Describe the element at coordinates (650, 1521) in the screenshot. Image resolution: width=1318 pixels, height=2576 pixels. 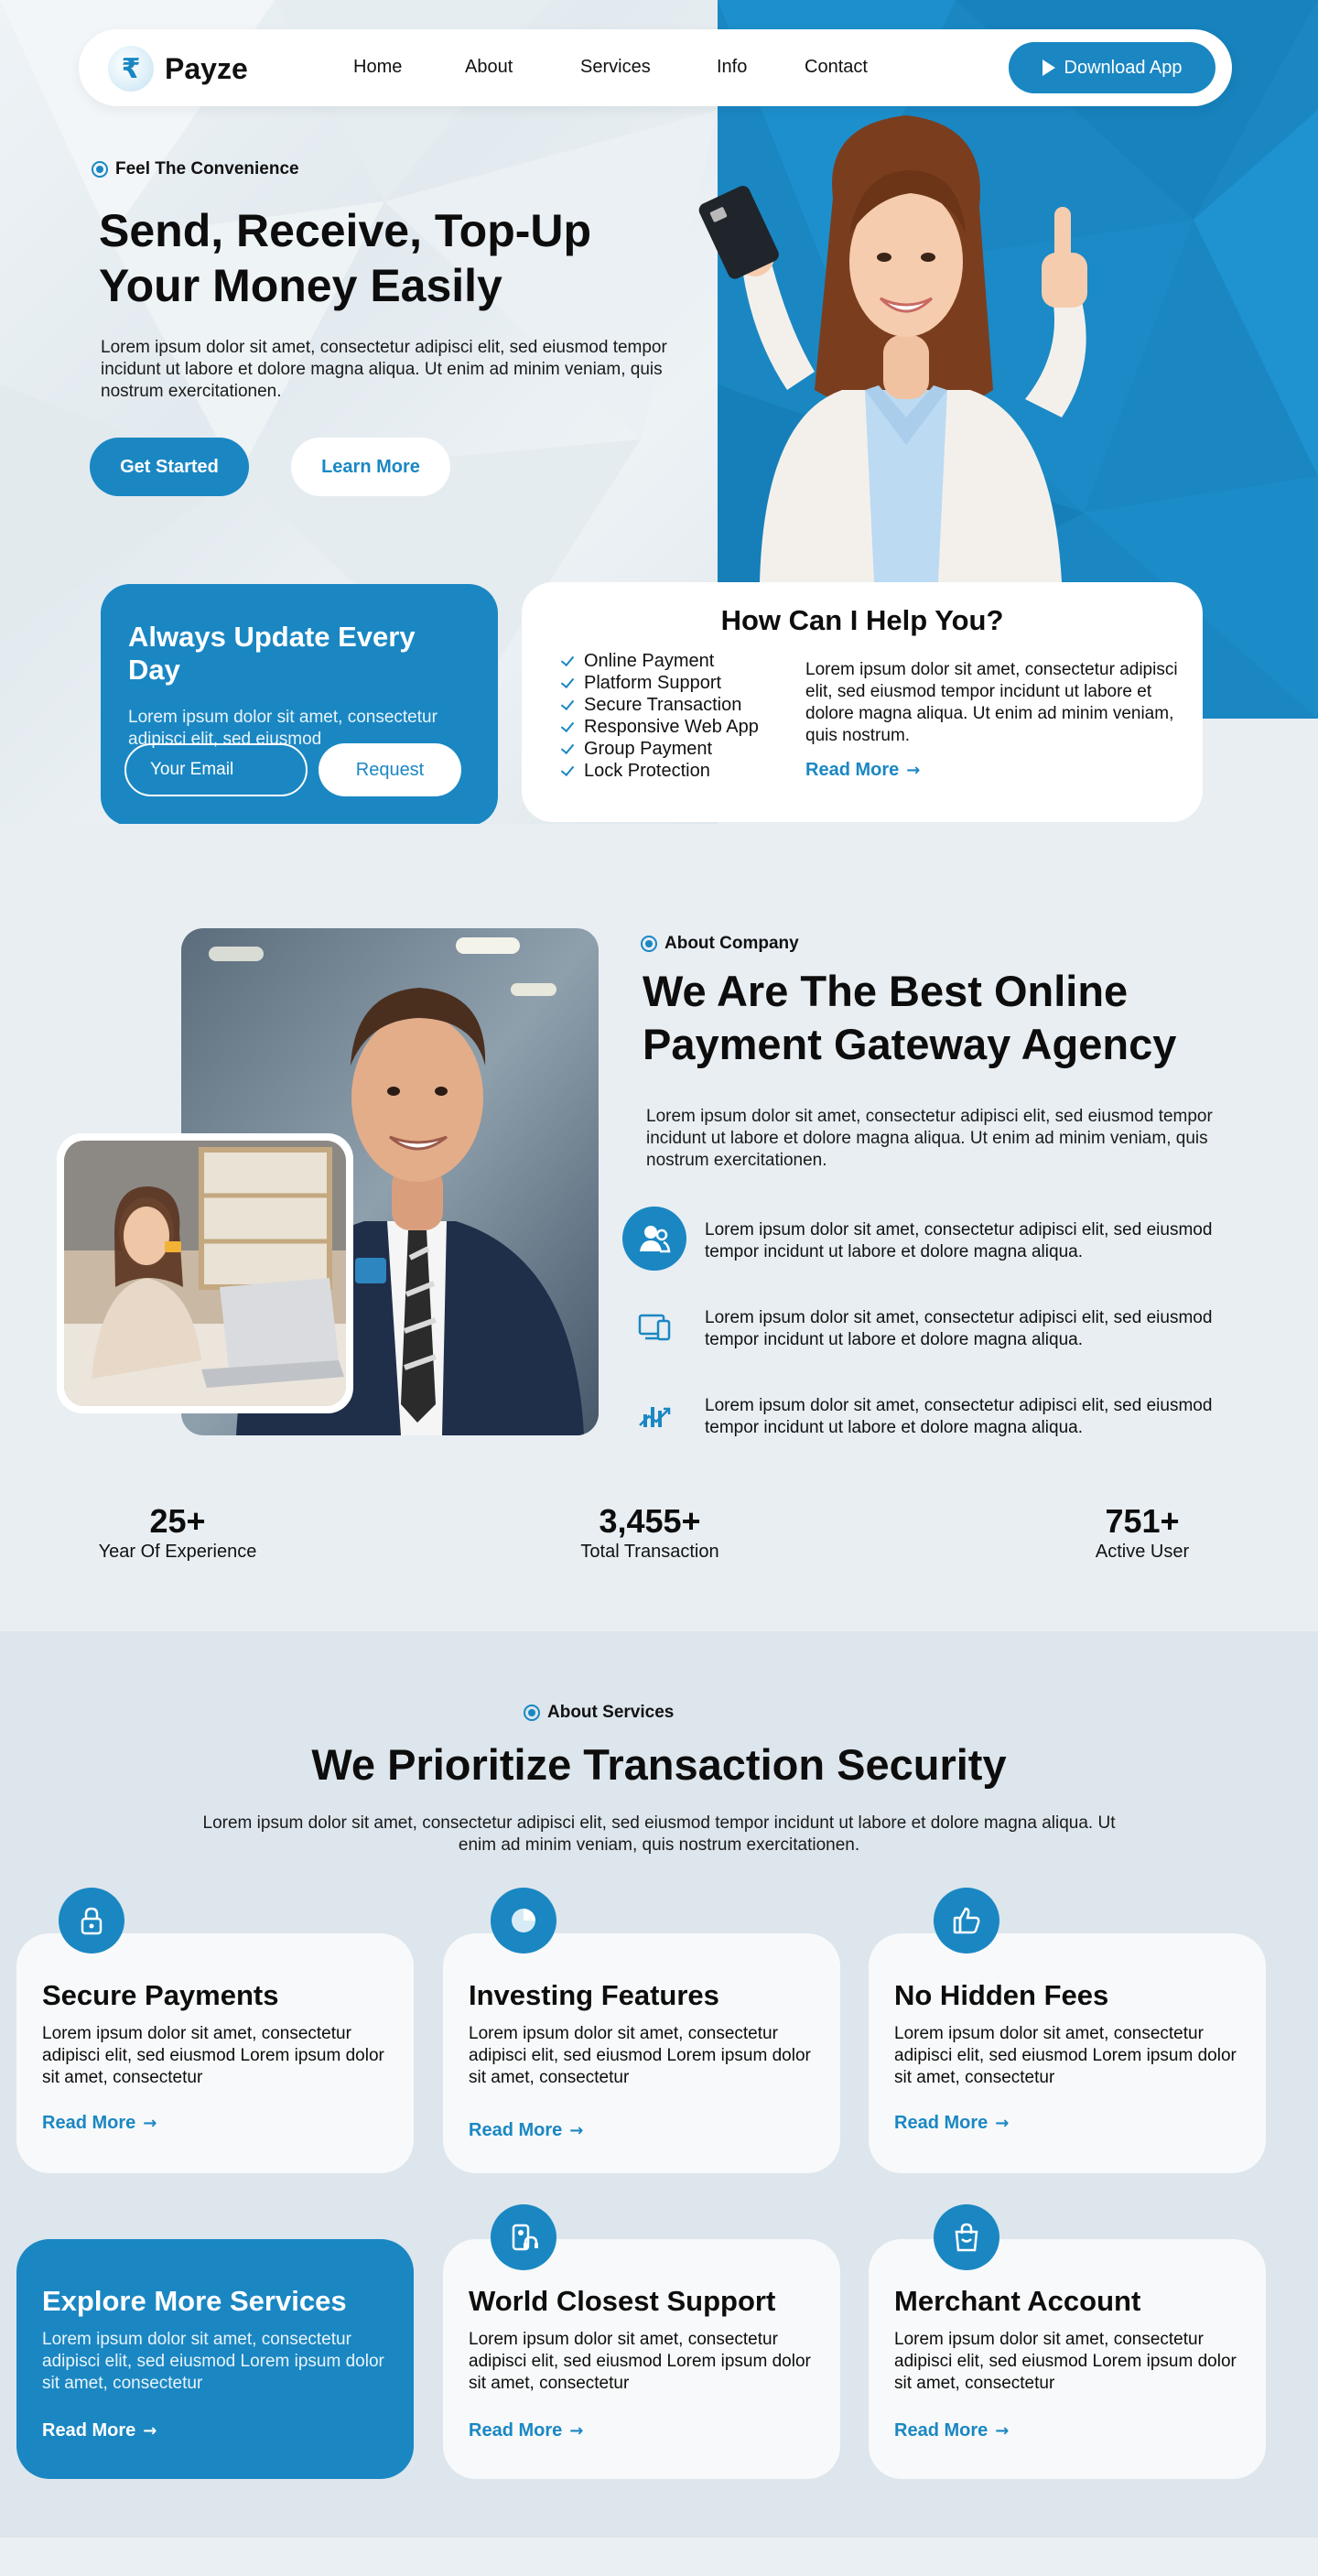
I see `stat-value: 3,455+` at that location.